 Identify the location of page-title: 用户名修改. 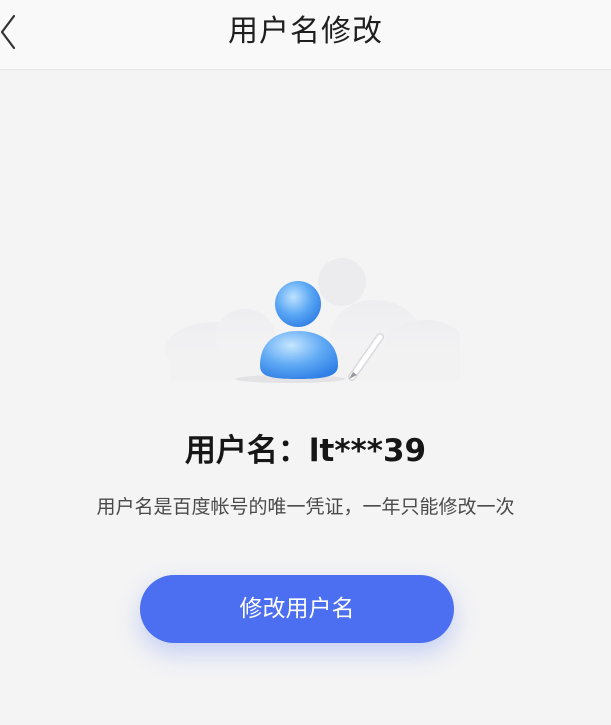
(305, 31).